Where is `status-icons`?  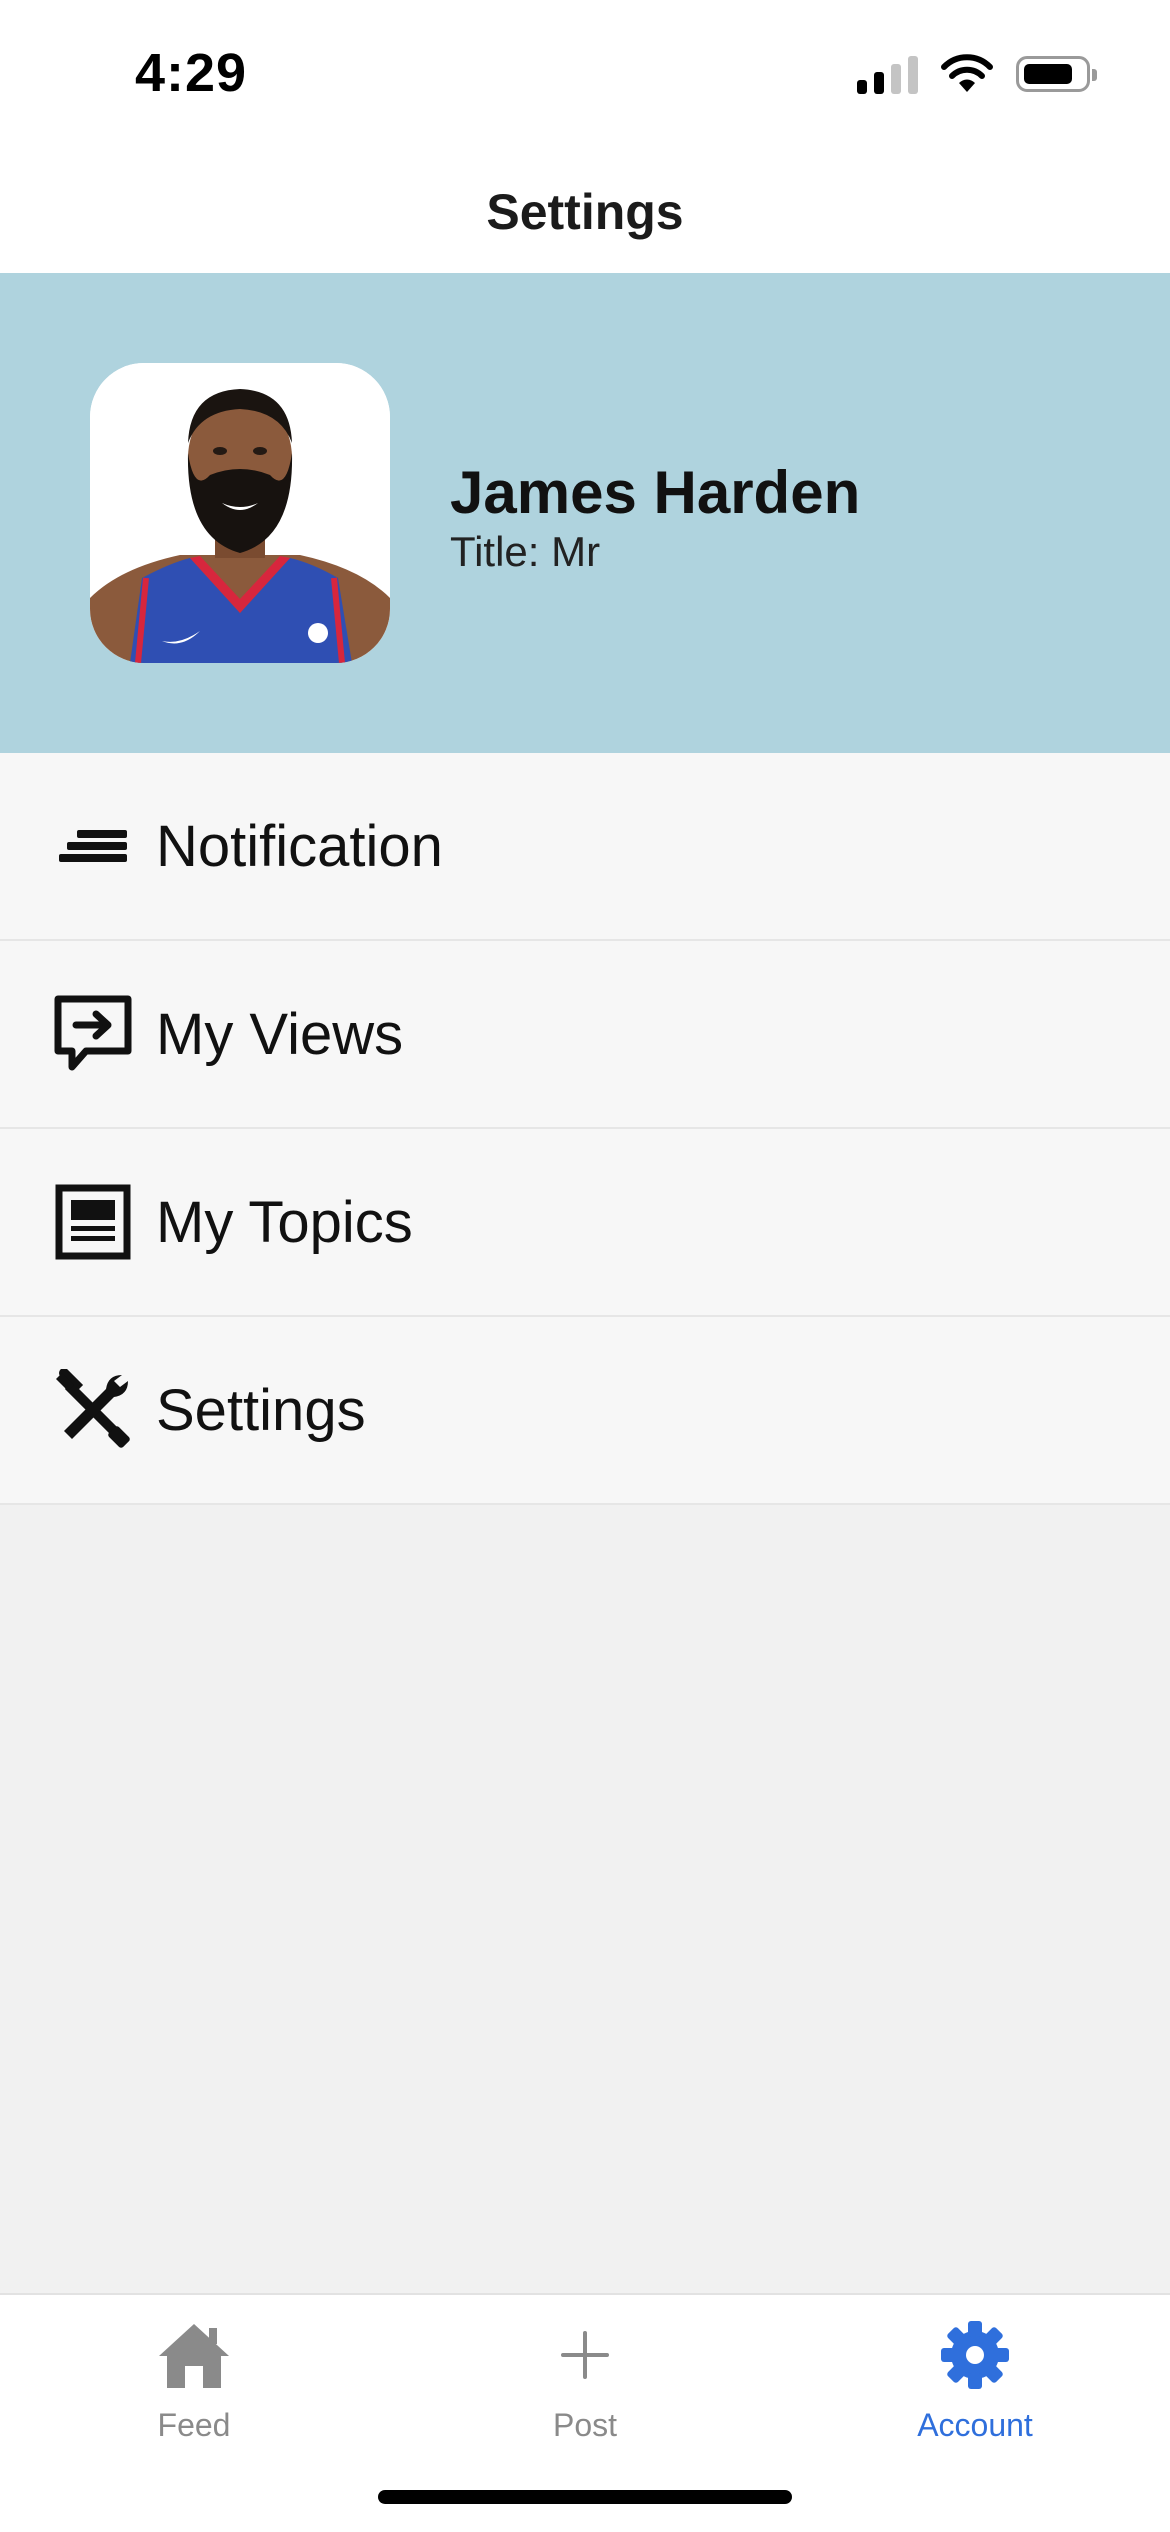
status-icons is located at coordinates (977, 74).